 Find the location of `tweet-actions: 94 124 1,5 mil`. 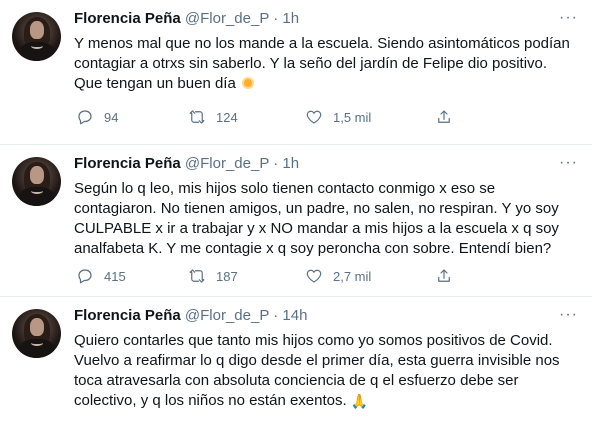

tweet-actions: 94 124 1,5 mil is located at coordinates (324, 117).